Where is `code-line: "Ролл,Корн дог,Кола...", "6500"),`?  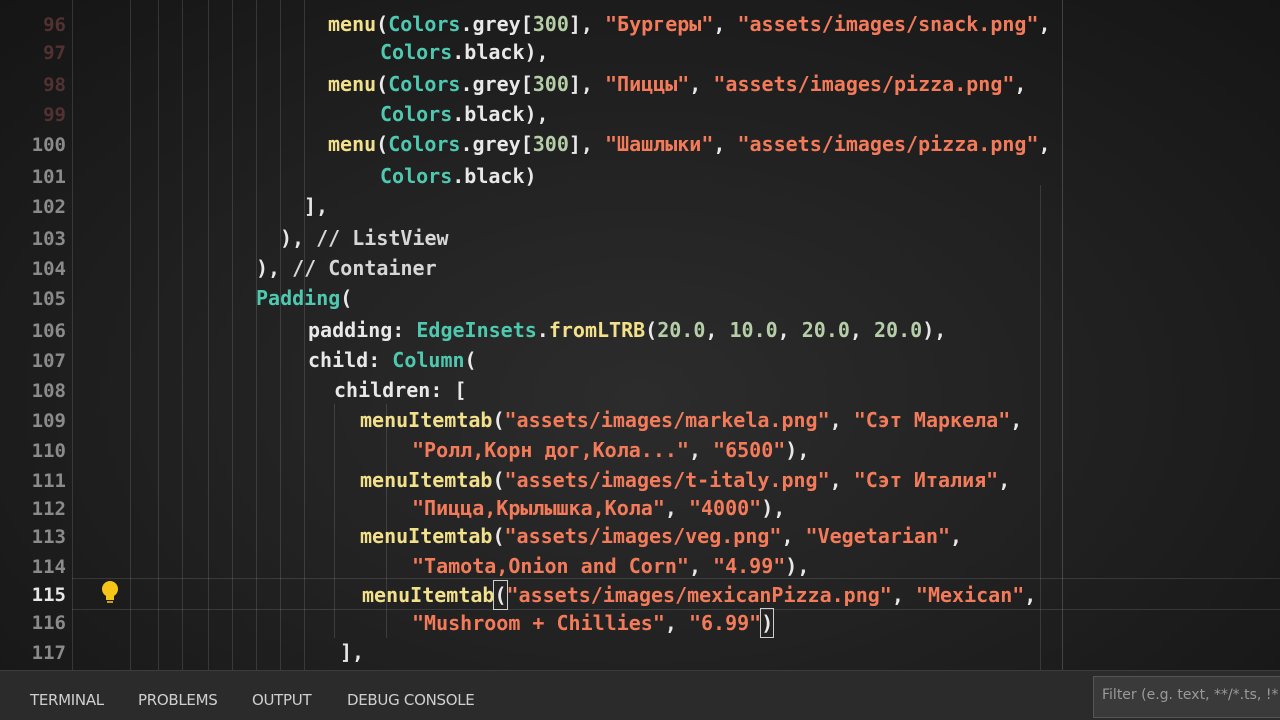 code-line: "Ролл,Корн дог,Кола...", "6500"), is located at coordinates (610, 450).